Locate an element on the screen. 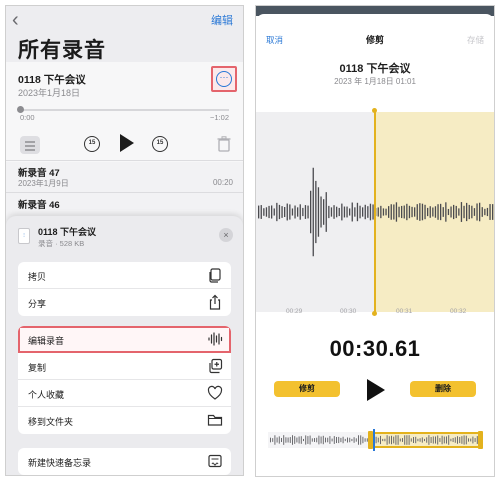 The width and height of the screenshot is (500, 481). scrubber-knob is located at coordinates (20, 109).